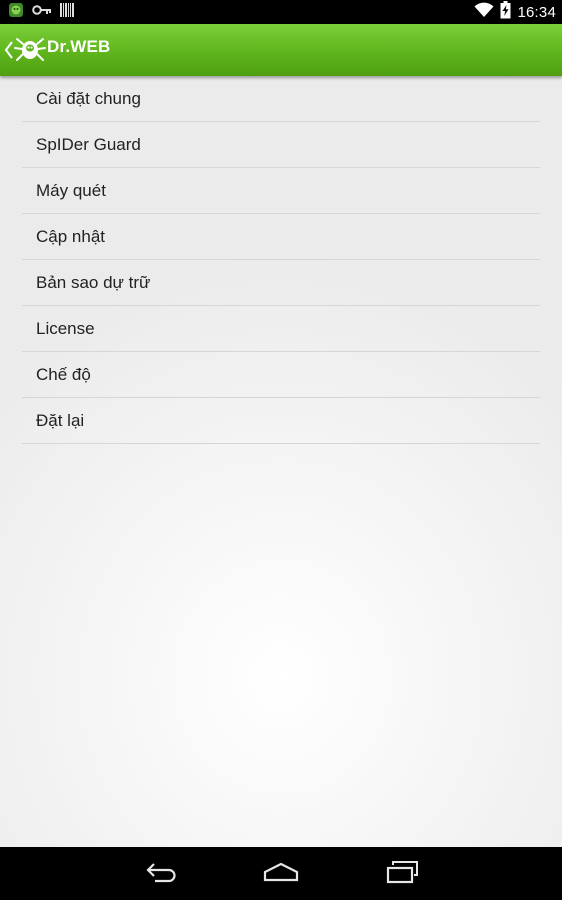  I want to click on barcode-icon, so click(67, 12).